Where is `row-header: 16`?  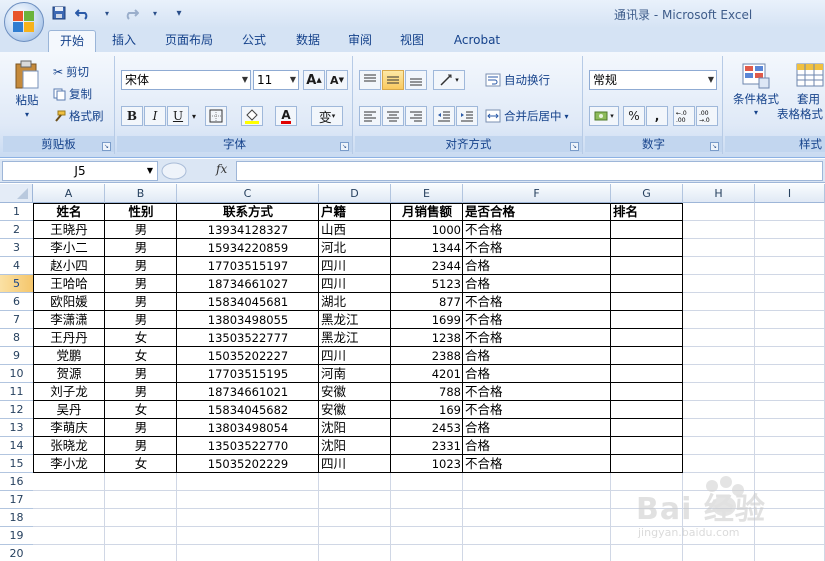 row-header: 16 is located at coordinates (16, 482).